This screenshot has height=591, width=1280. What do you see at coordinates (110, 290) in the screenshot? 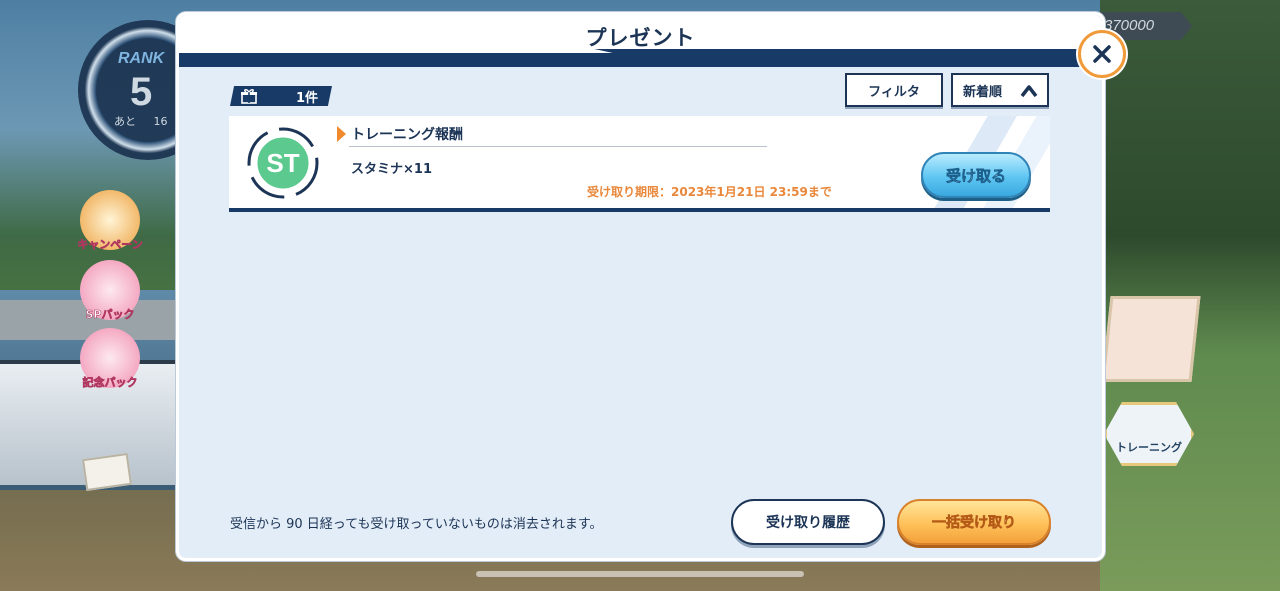
I see `sp-pack-button: SPパック` at bounding box center [110, 290].